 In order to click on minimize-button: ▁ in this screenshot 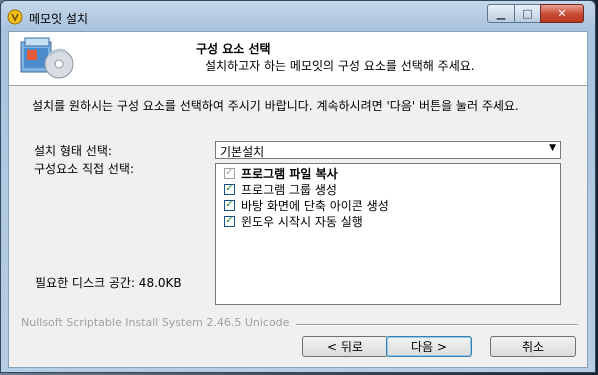, I will do `click(501, 13)`.